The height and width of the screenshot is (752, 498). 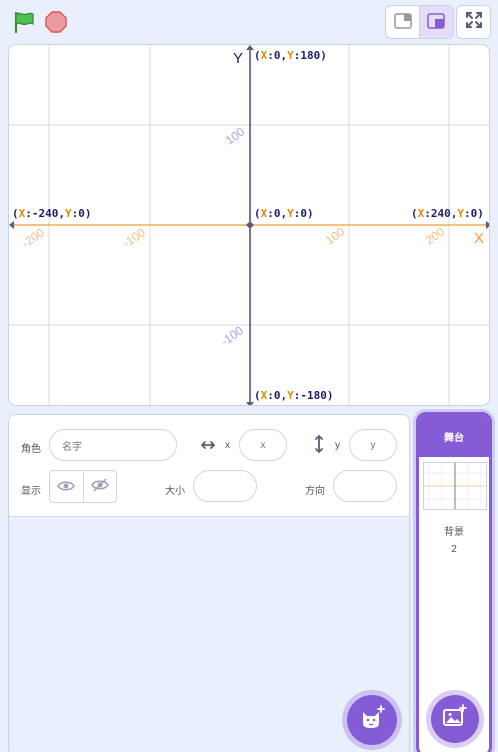 I want to click on hide-button, so click(x=100, y=486).